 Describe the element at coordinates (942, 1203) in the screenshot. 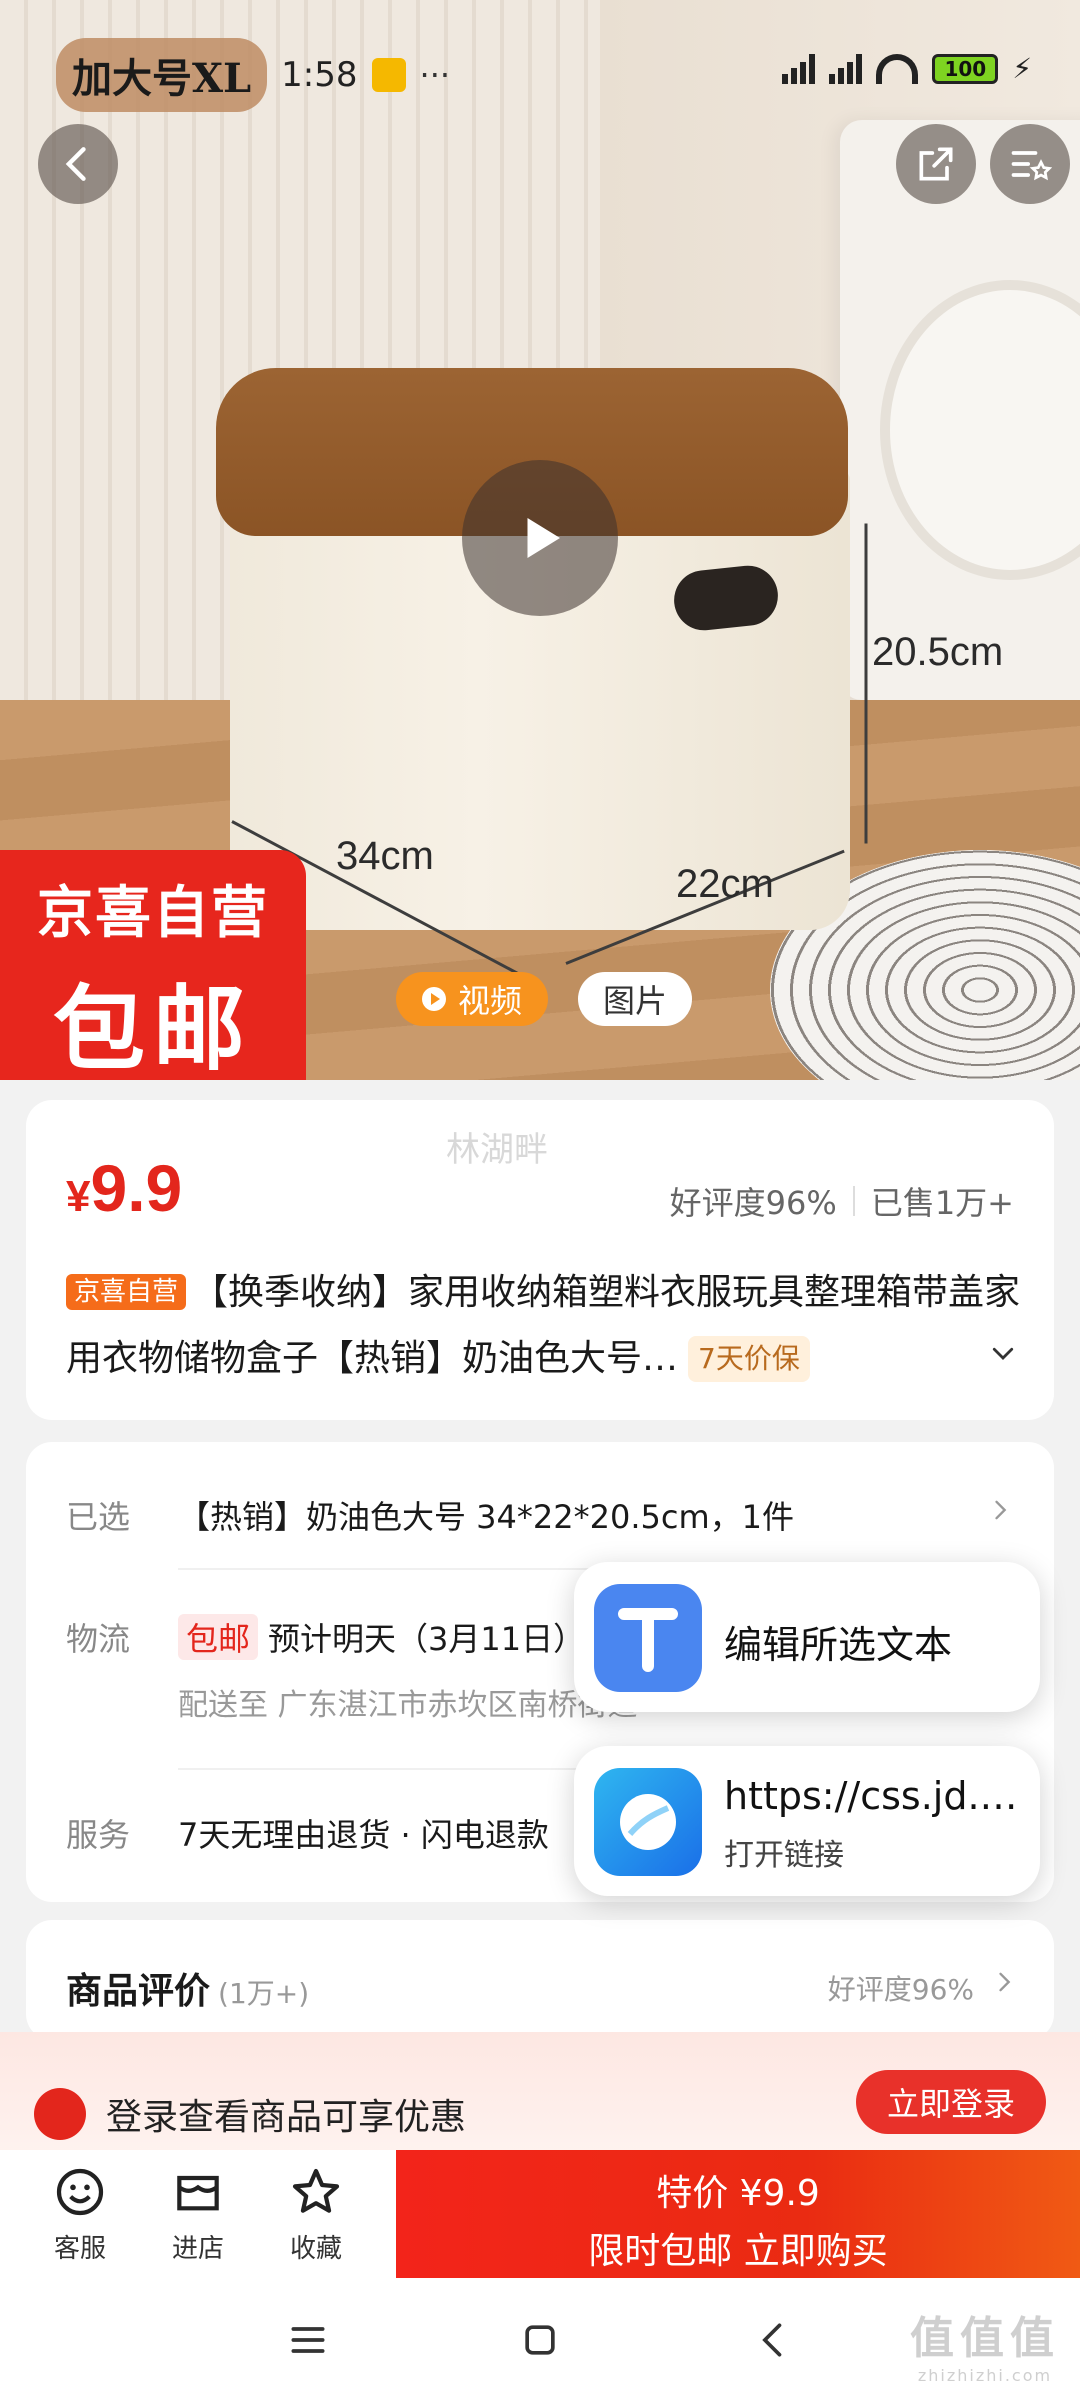

I see `sold-count: 已售1万+` at that location.